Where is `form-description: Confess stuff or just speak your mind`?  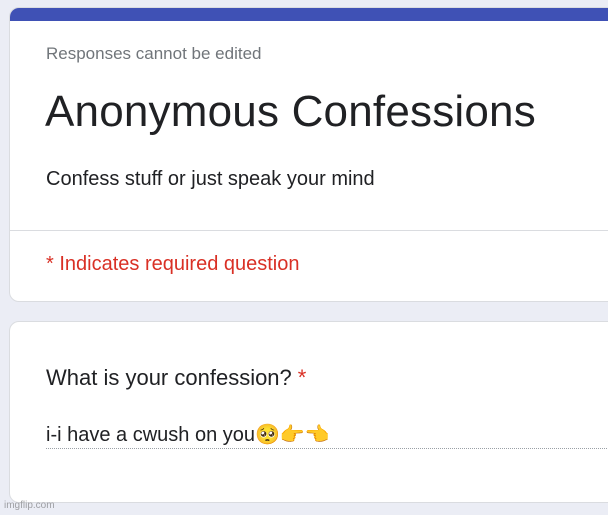 form-description: Confess stuff or just speak your mind is located at coordinates (210, 179).